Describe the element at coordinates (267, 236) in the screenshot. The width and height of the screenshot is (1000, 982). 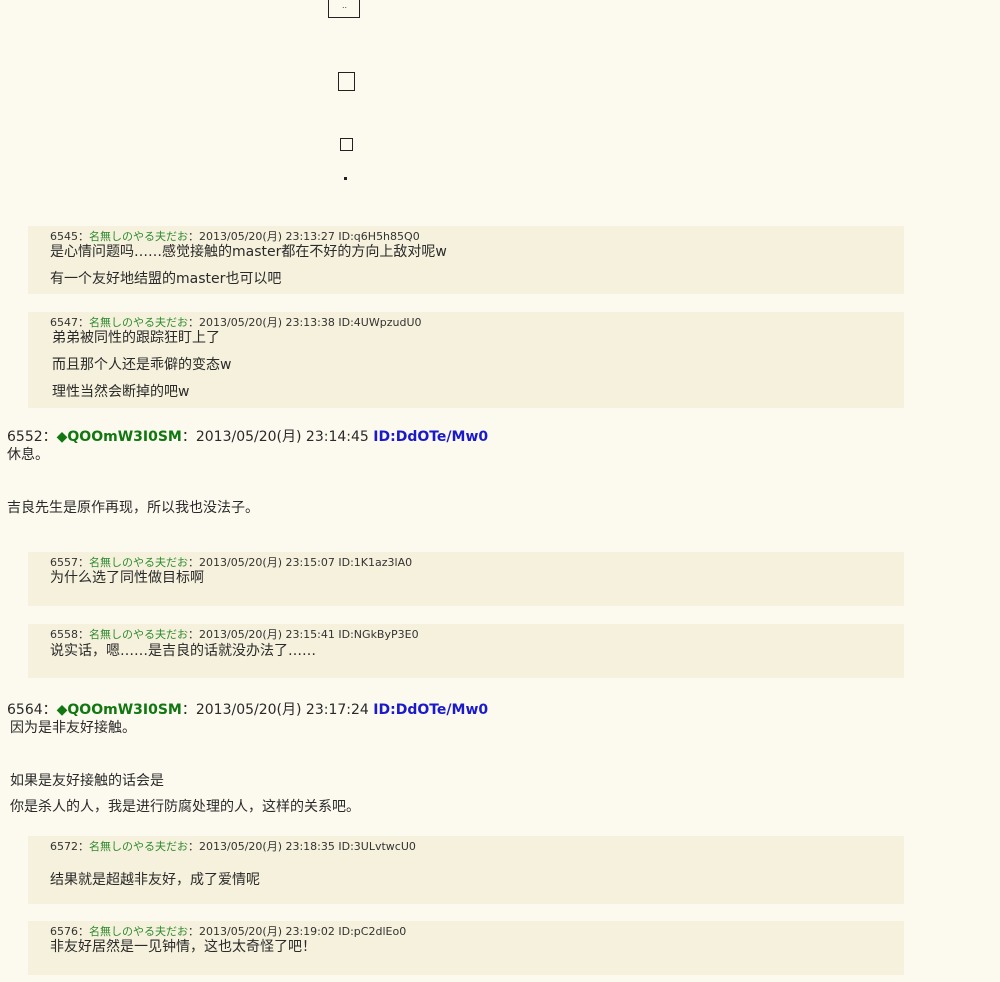
I see `post-datetime: 2013/05/20(月) 23:13:27` at that location.